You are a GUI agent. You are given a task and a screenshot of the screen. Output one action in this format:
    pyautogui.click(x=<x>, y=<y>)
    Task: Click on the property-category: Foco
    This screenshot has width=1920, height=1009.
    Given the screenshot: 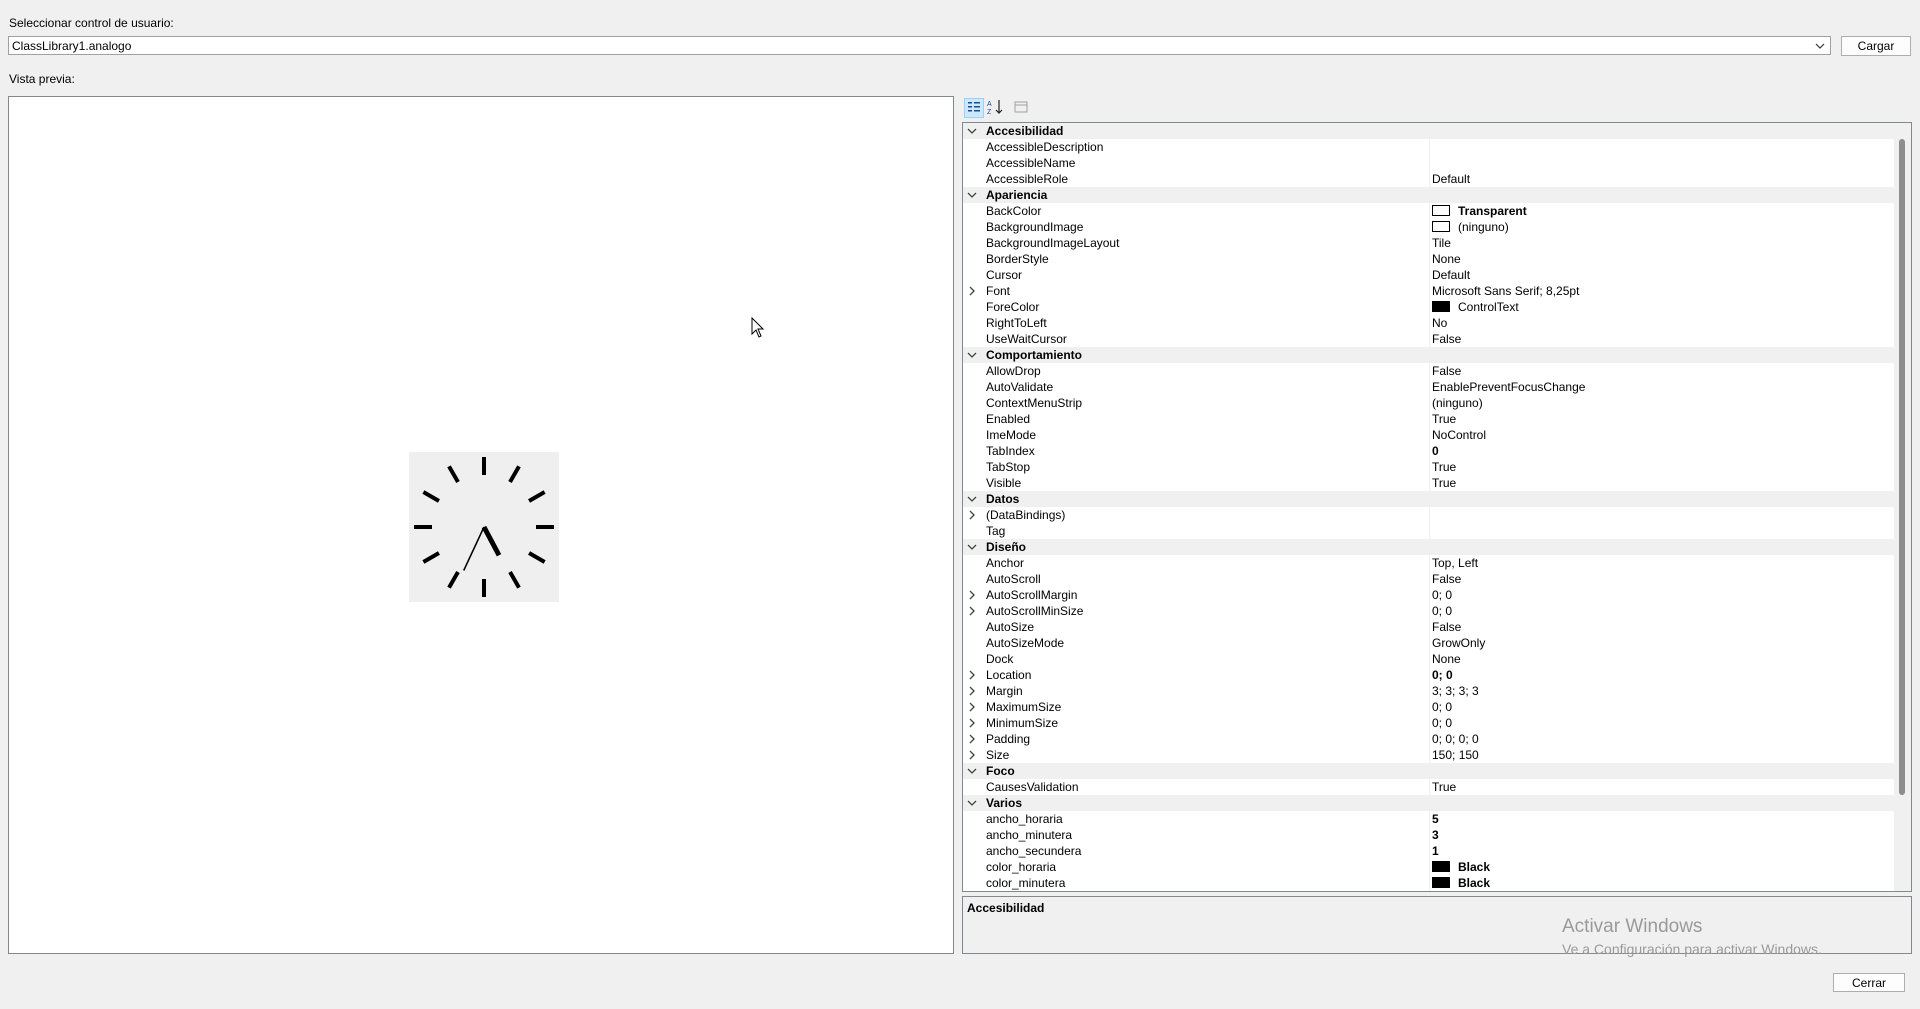 What is the action you would take?
    pyautogui.click(x=1429, y=771)
    